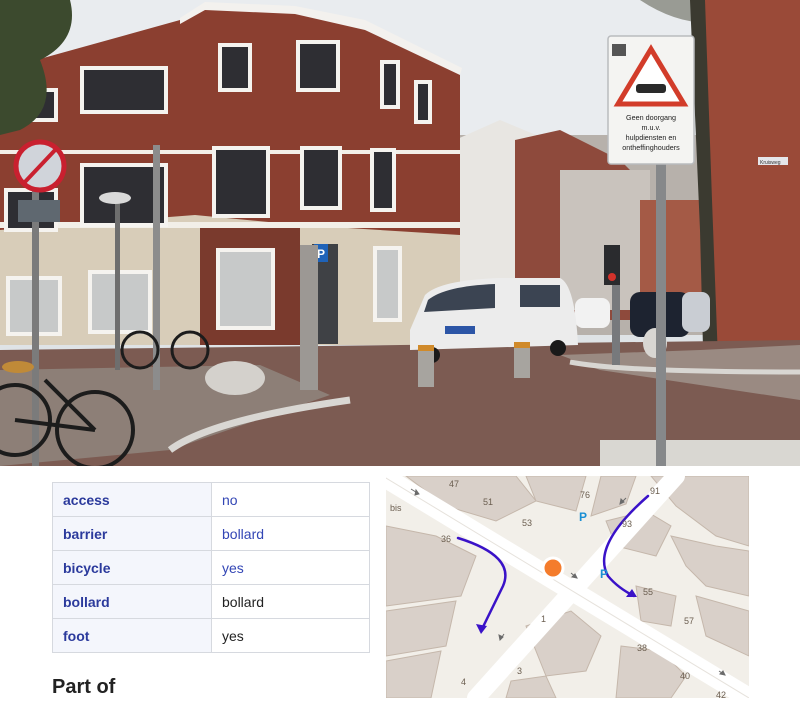 This screenshot has height=709, width=800. What do you see at coordinates (519, 671) in the screenshot?
I see `house-number: 3` at bounding box center [519, 671].